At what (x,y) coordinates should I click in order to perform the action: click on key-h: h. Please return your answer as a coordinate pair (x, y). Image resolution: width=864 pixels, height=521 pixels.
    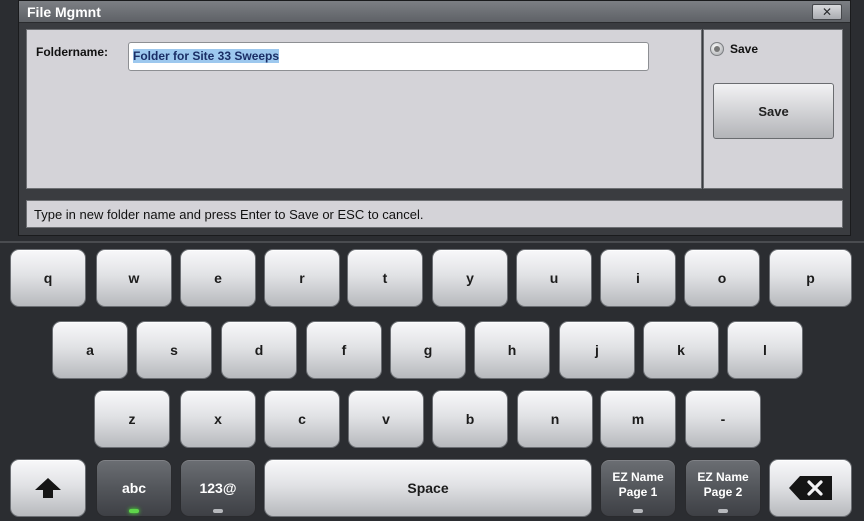
    Looking at the image, I should click on (512, 350).